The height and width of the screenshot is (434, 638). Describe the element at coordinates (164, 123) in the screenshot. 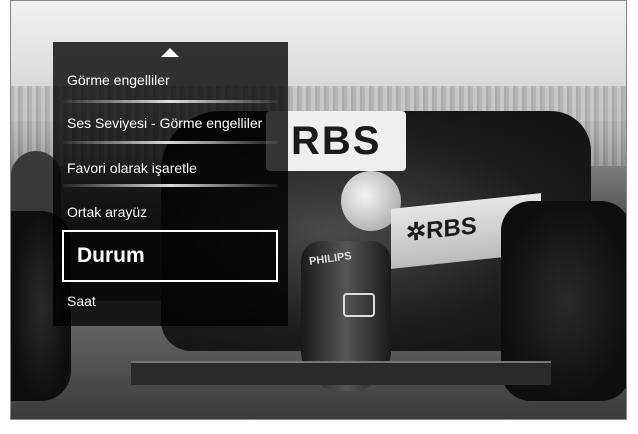

I see `menu-item-volume-visually-impaired: Ses Seviyesi - Görme engelliler` at that location.